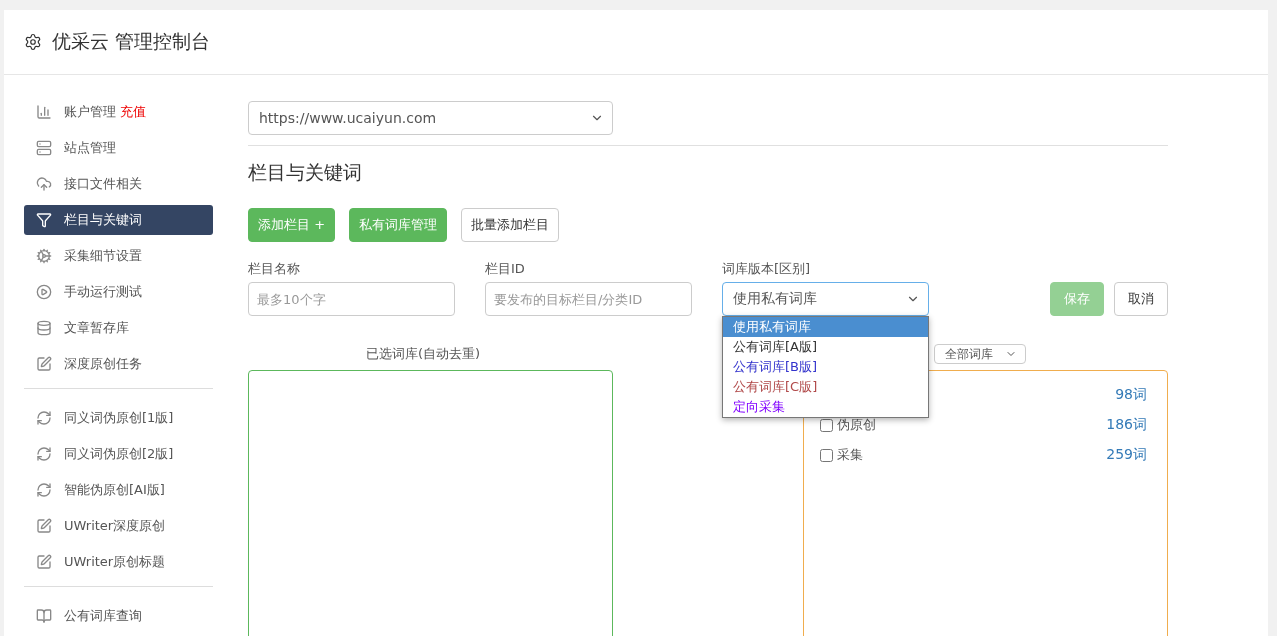 Image resolution: width=1277 pixels, height=636 pixels. What do you see at coordinates (767, 269) in the screenshot?
I see `field-label: 词库版本[区别]` at bounding box center [767, 269].